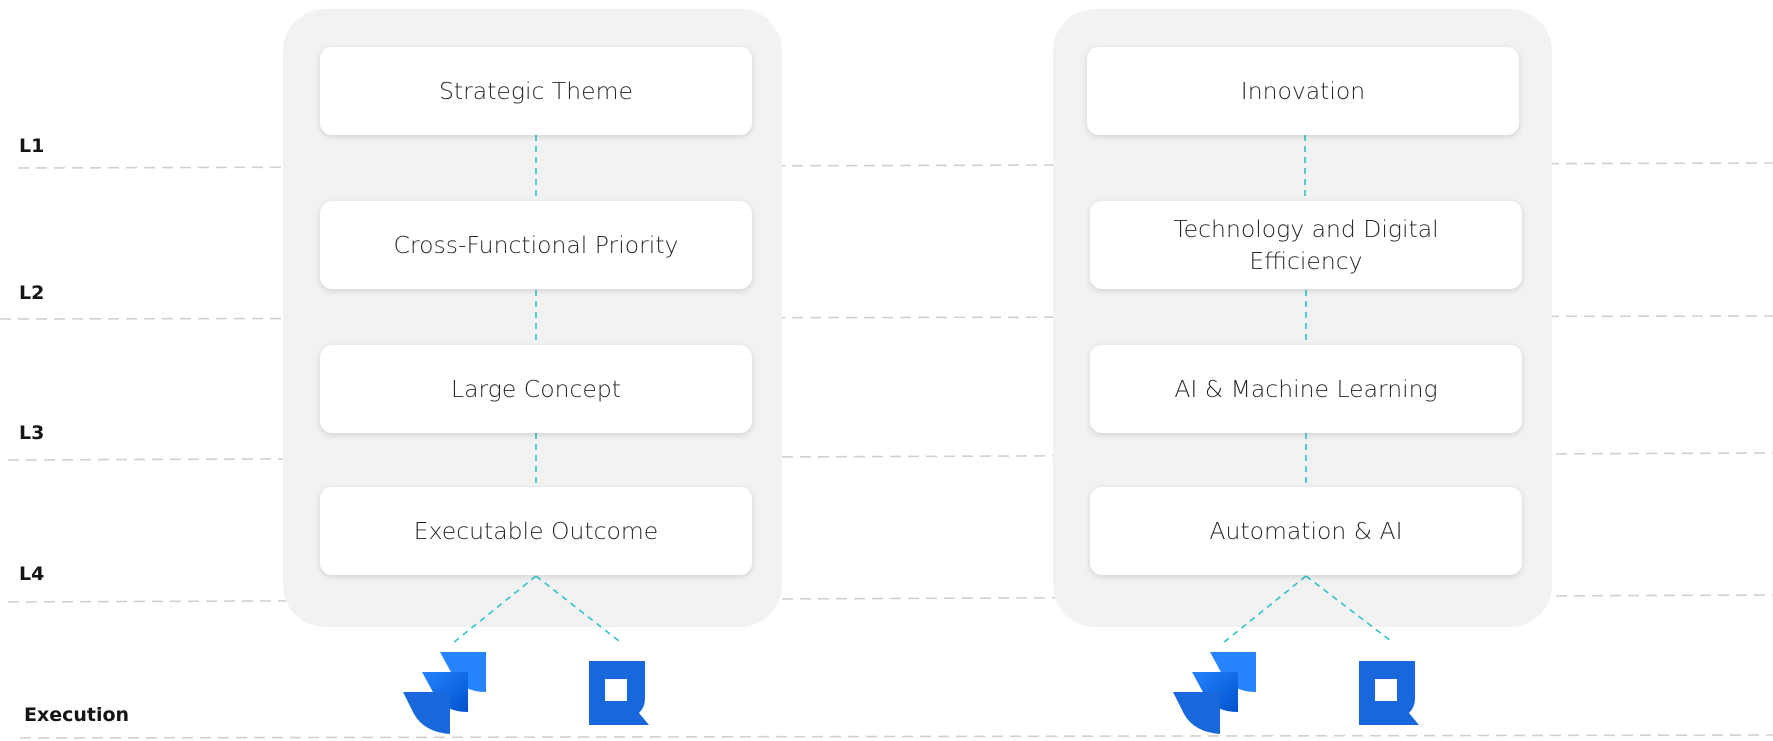 The width and height of the screenshot is (1773, 741). What do you see at coordinates (32, 146) in the screenshot?
I see `level-label-l1: L1` at bounding box center [32, 146].